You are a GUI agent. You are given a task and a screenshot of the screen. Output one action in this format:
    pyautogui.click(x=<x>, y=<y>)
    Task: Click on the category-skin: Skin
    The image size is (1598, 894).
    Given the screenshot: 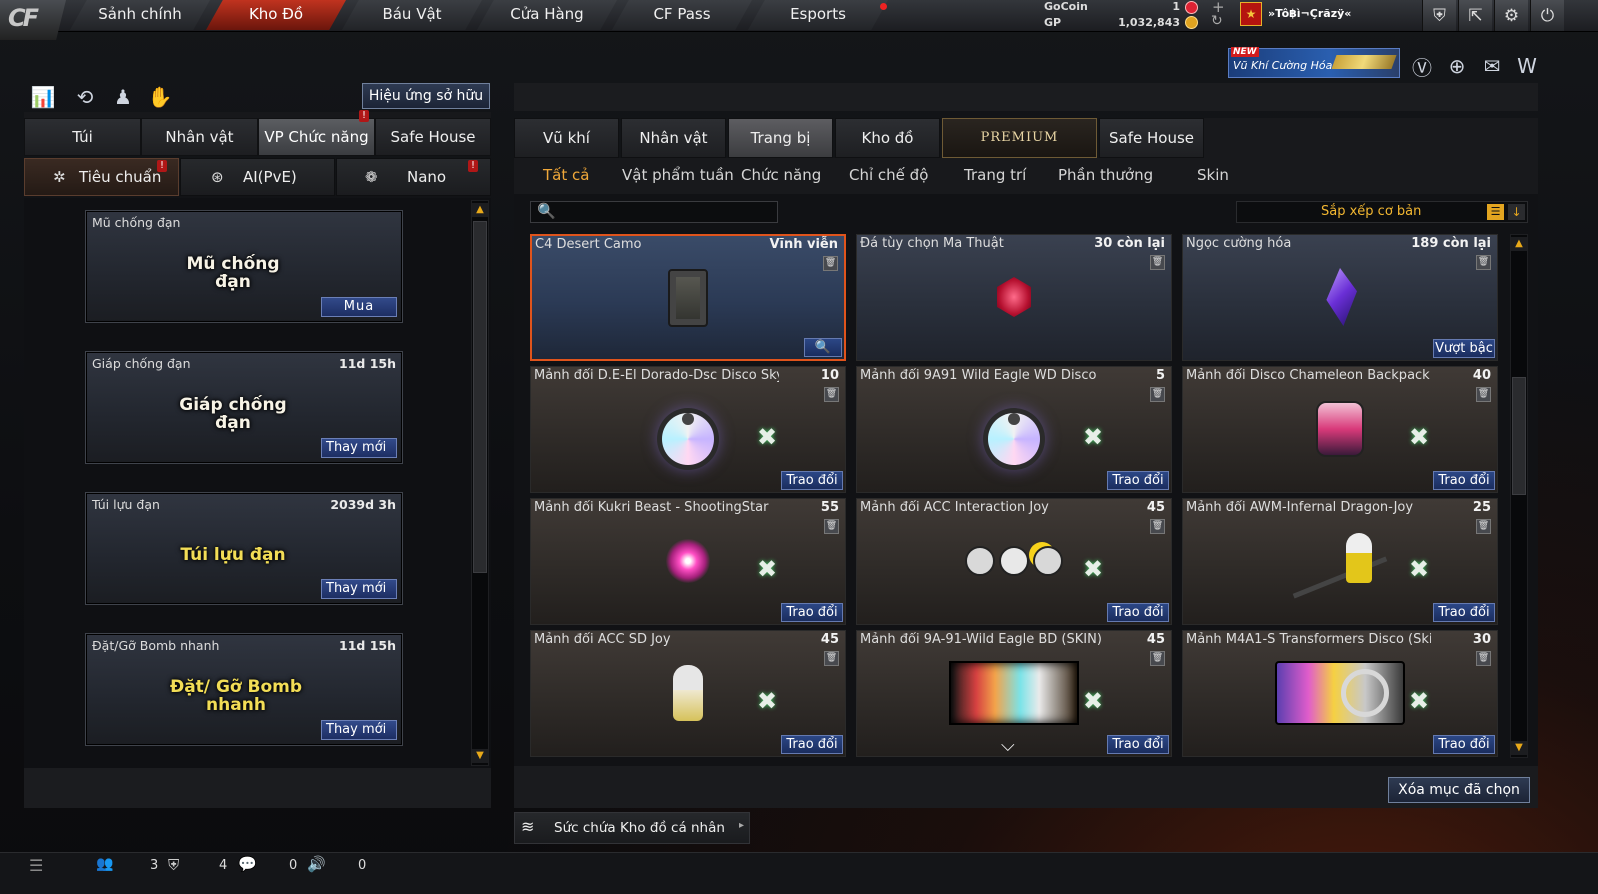 What is the action you would take?
    pyautogui.click(x=1213, y=175)
    